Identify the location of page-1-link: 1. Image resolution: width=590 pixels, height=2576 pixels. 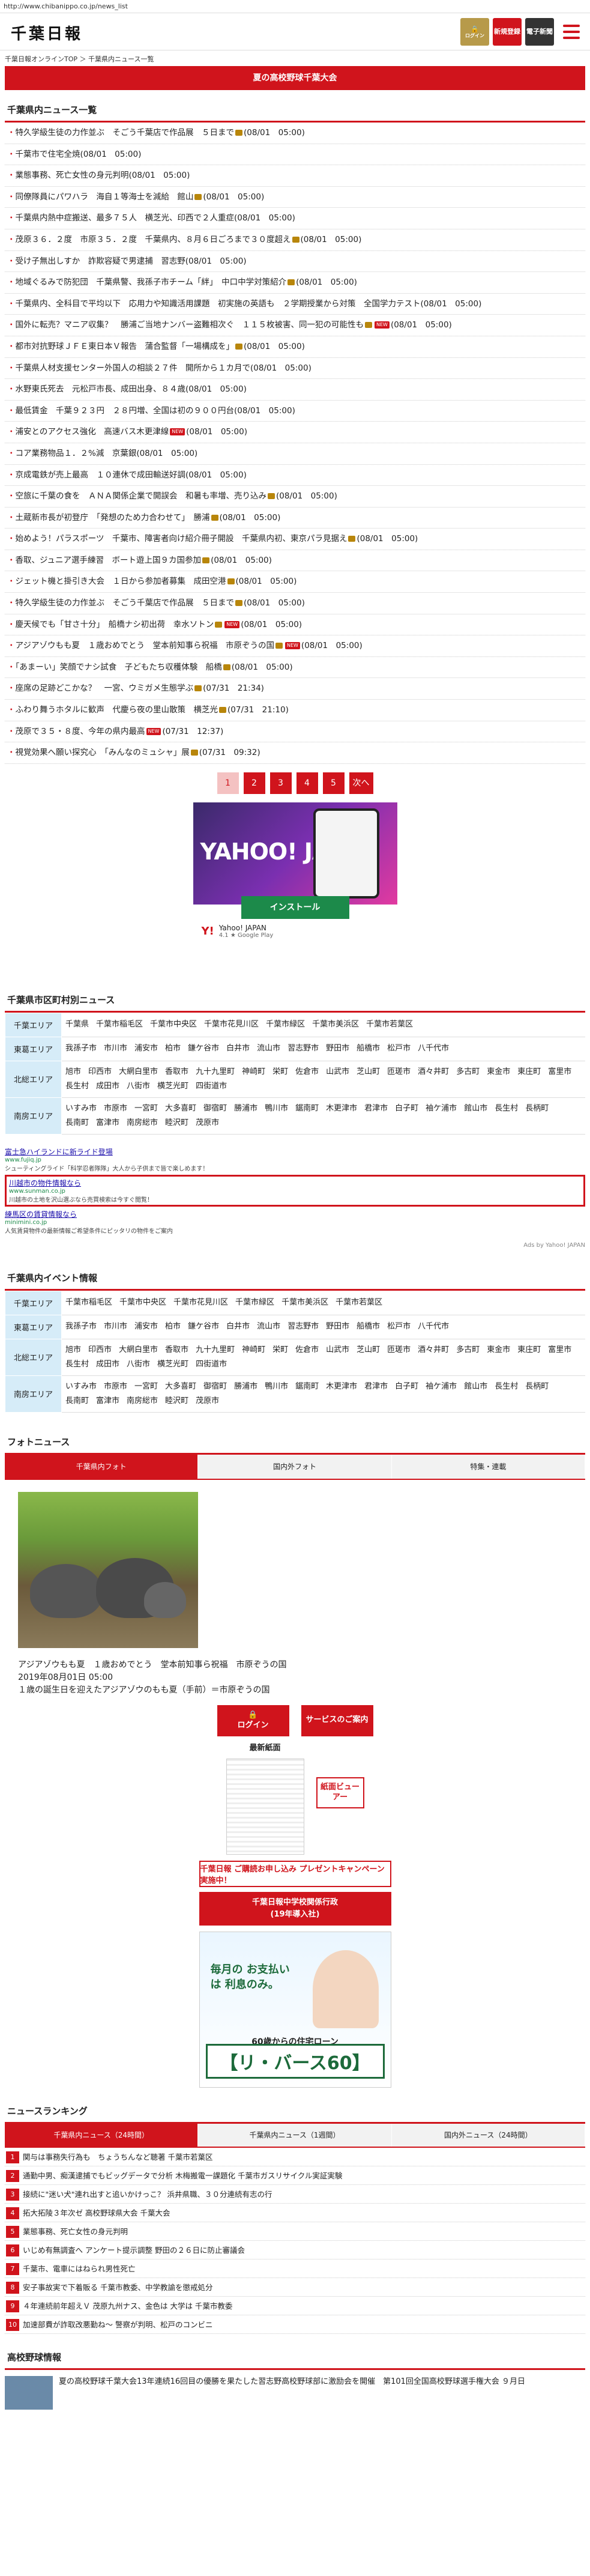
(228, 783).